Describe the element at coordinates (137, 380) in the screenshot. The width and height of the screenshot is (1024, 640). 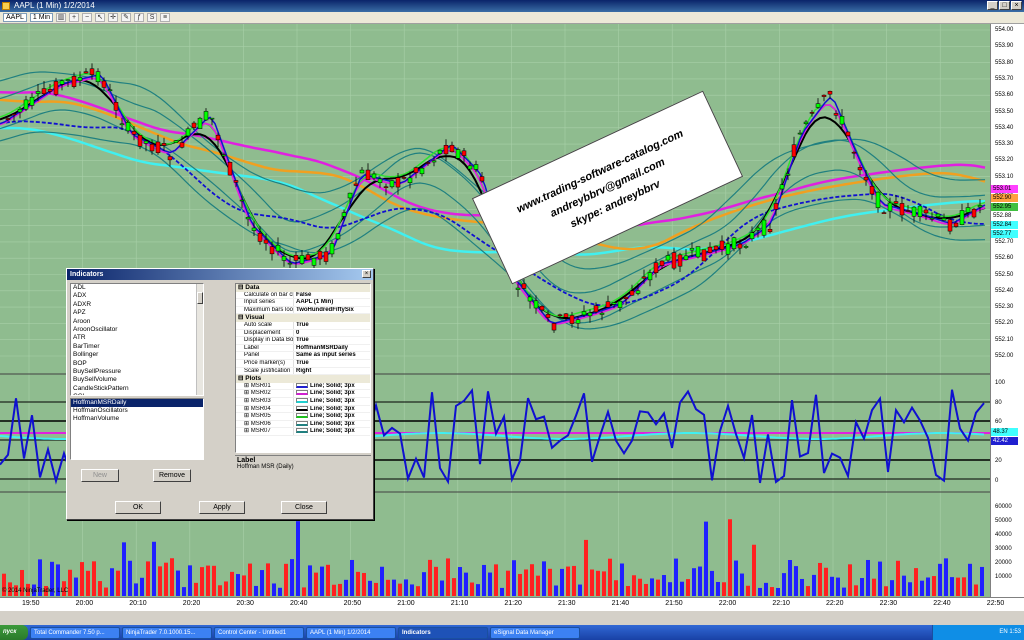
I see `indicator-list-item: BuySellVolume` at that location.